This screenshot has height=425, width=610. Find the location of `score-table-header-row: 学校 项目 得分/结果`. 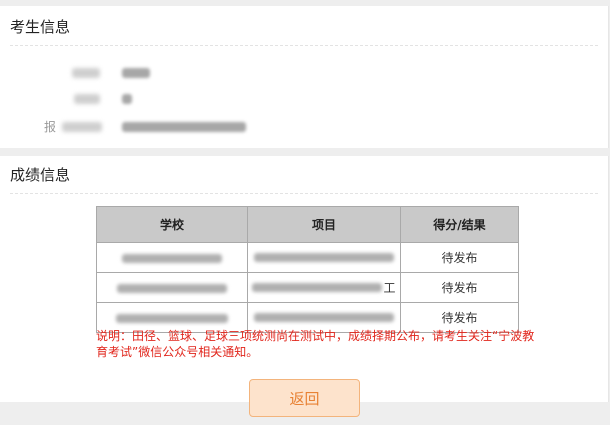

score-table-header-row: 学校 项目 得分/结果 is located at coordinates (307, 224).